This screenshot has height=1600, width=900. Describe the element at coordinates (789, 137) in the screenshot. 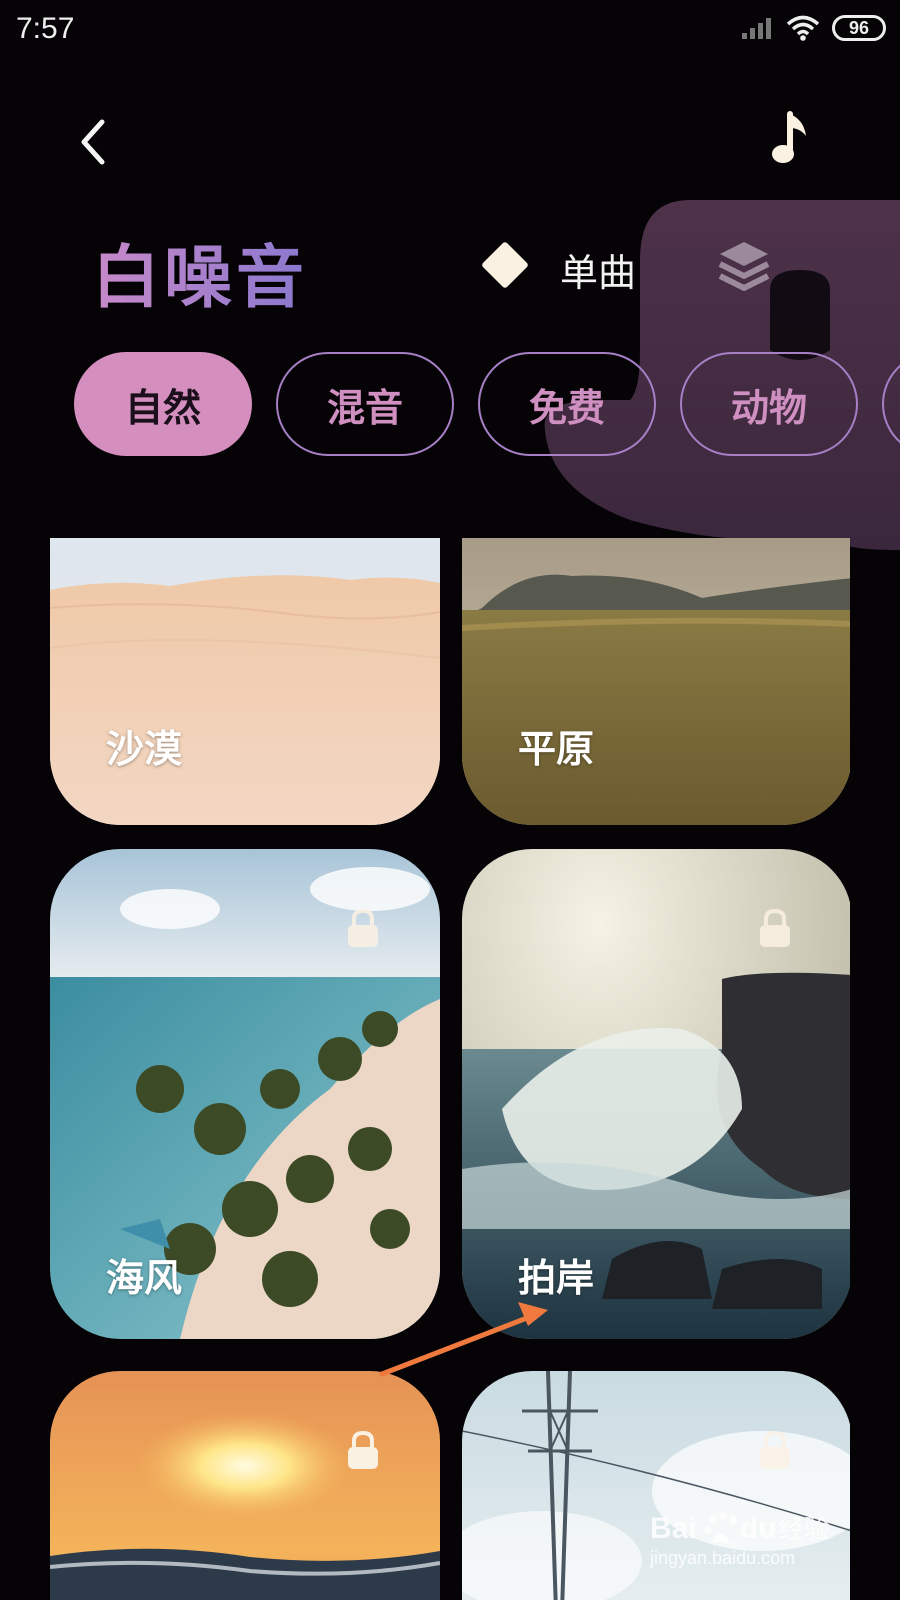

I see `music-note-icon` at that location.